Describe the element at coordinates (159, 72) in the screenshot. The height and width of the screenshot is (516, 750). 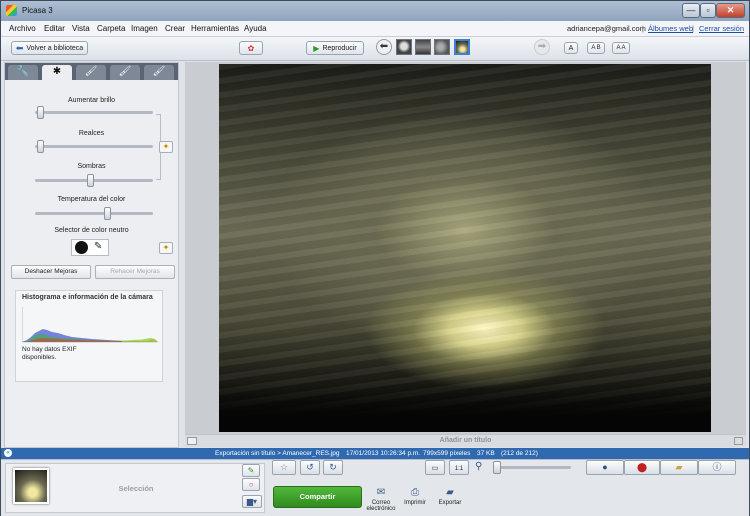
I see `tab-effects-3: 🖌` at that location.